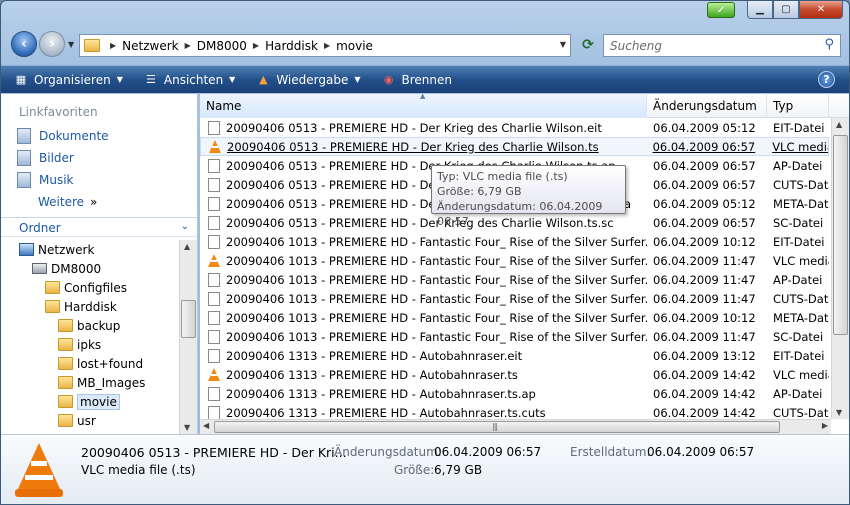  What do you see at coordinates (829, 44) in the screenshot?
I see `search-icon: ⚲` at bounding box center [829, 44].